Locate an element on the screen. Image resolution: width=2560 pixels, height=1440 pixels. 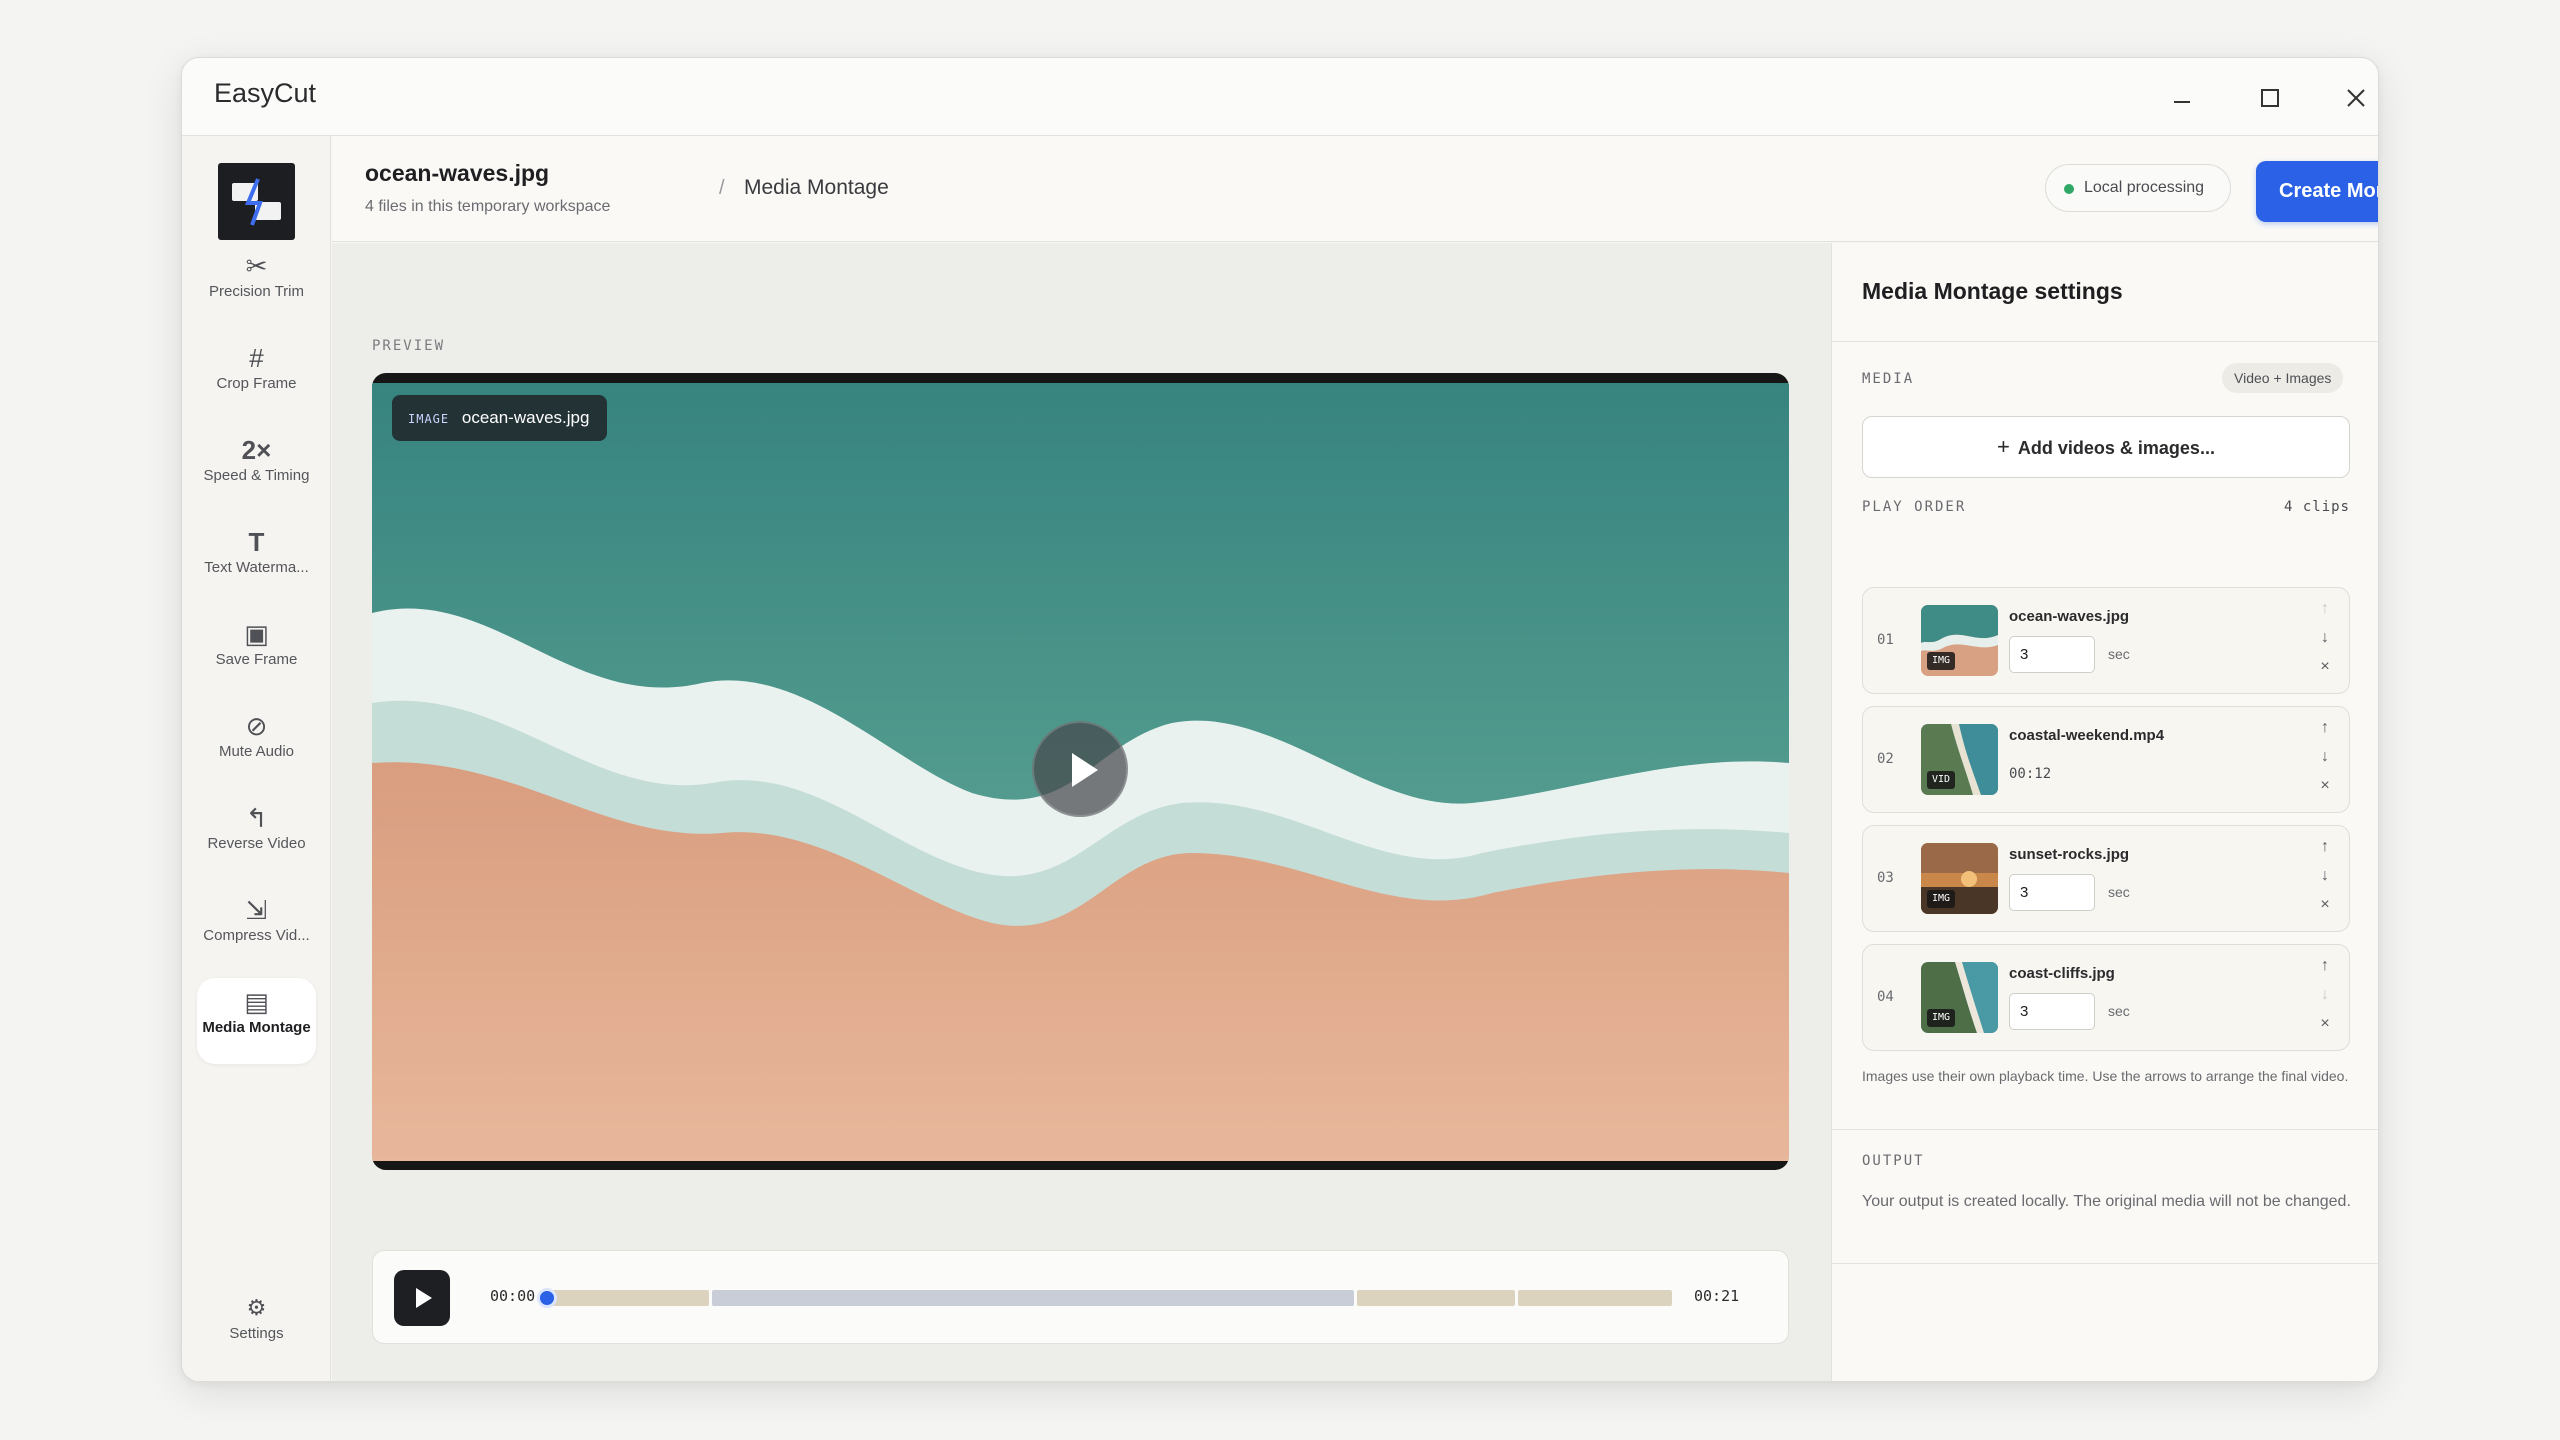
media-type-pill: Video + Images is located at coordinates (2283, 378).